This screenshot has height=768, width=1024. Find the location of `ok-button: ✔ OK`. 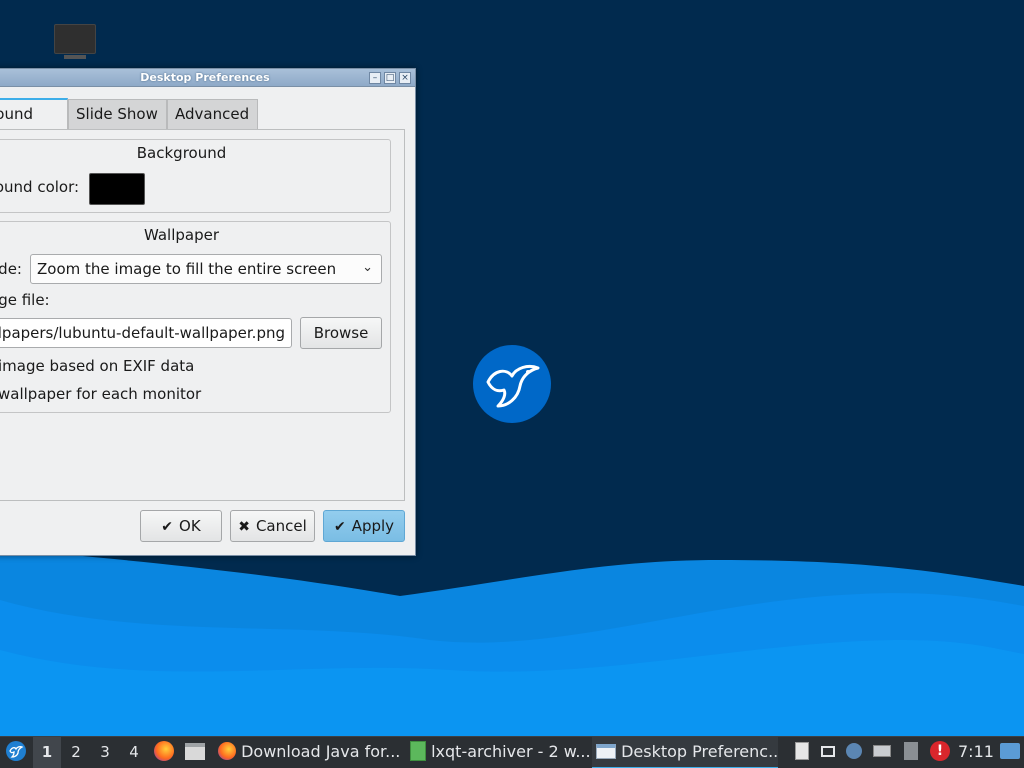

ok-button: ✔ OK is located at coordinates (181, 526).